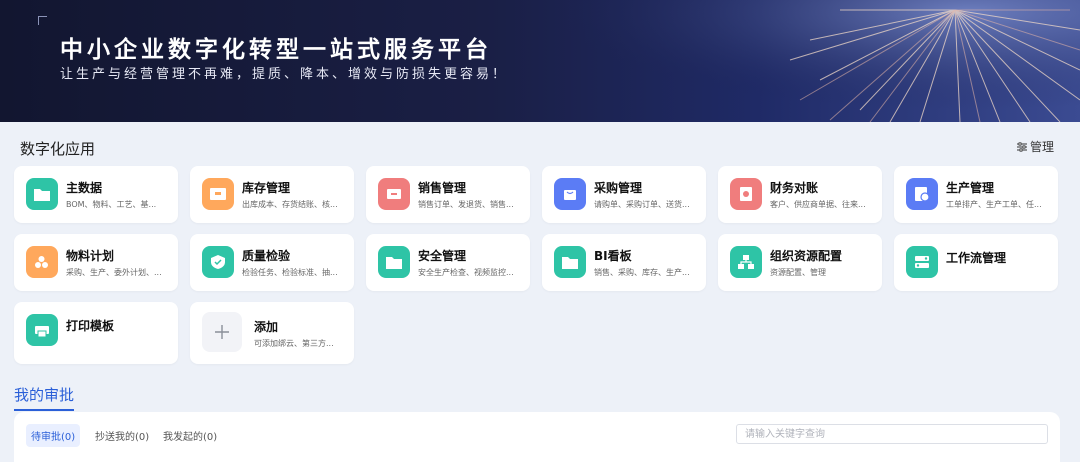 The image size is (1080, 462). I want to click on manage-label: 管理, so click(1041, 147).